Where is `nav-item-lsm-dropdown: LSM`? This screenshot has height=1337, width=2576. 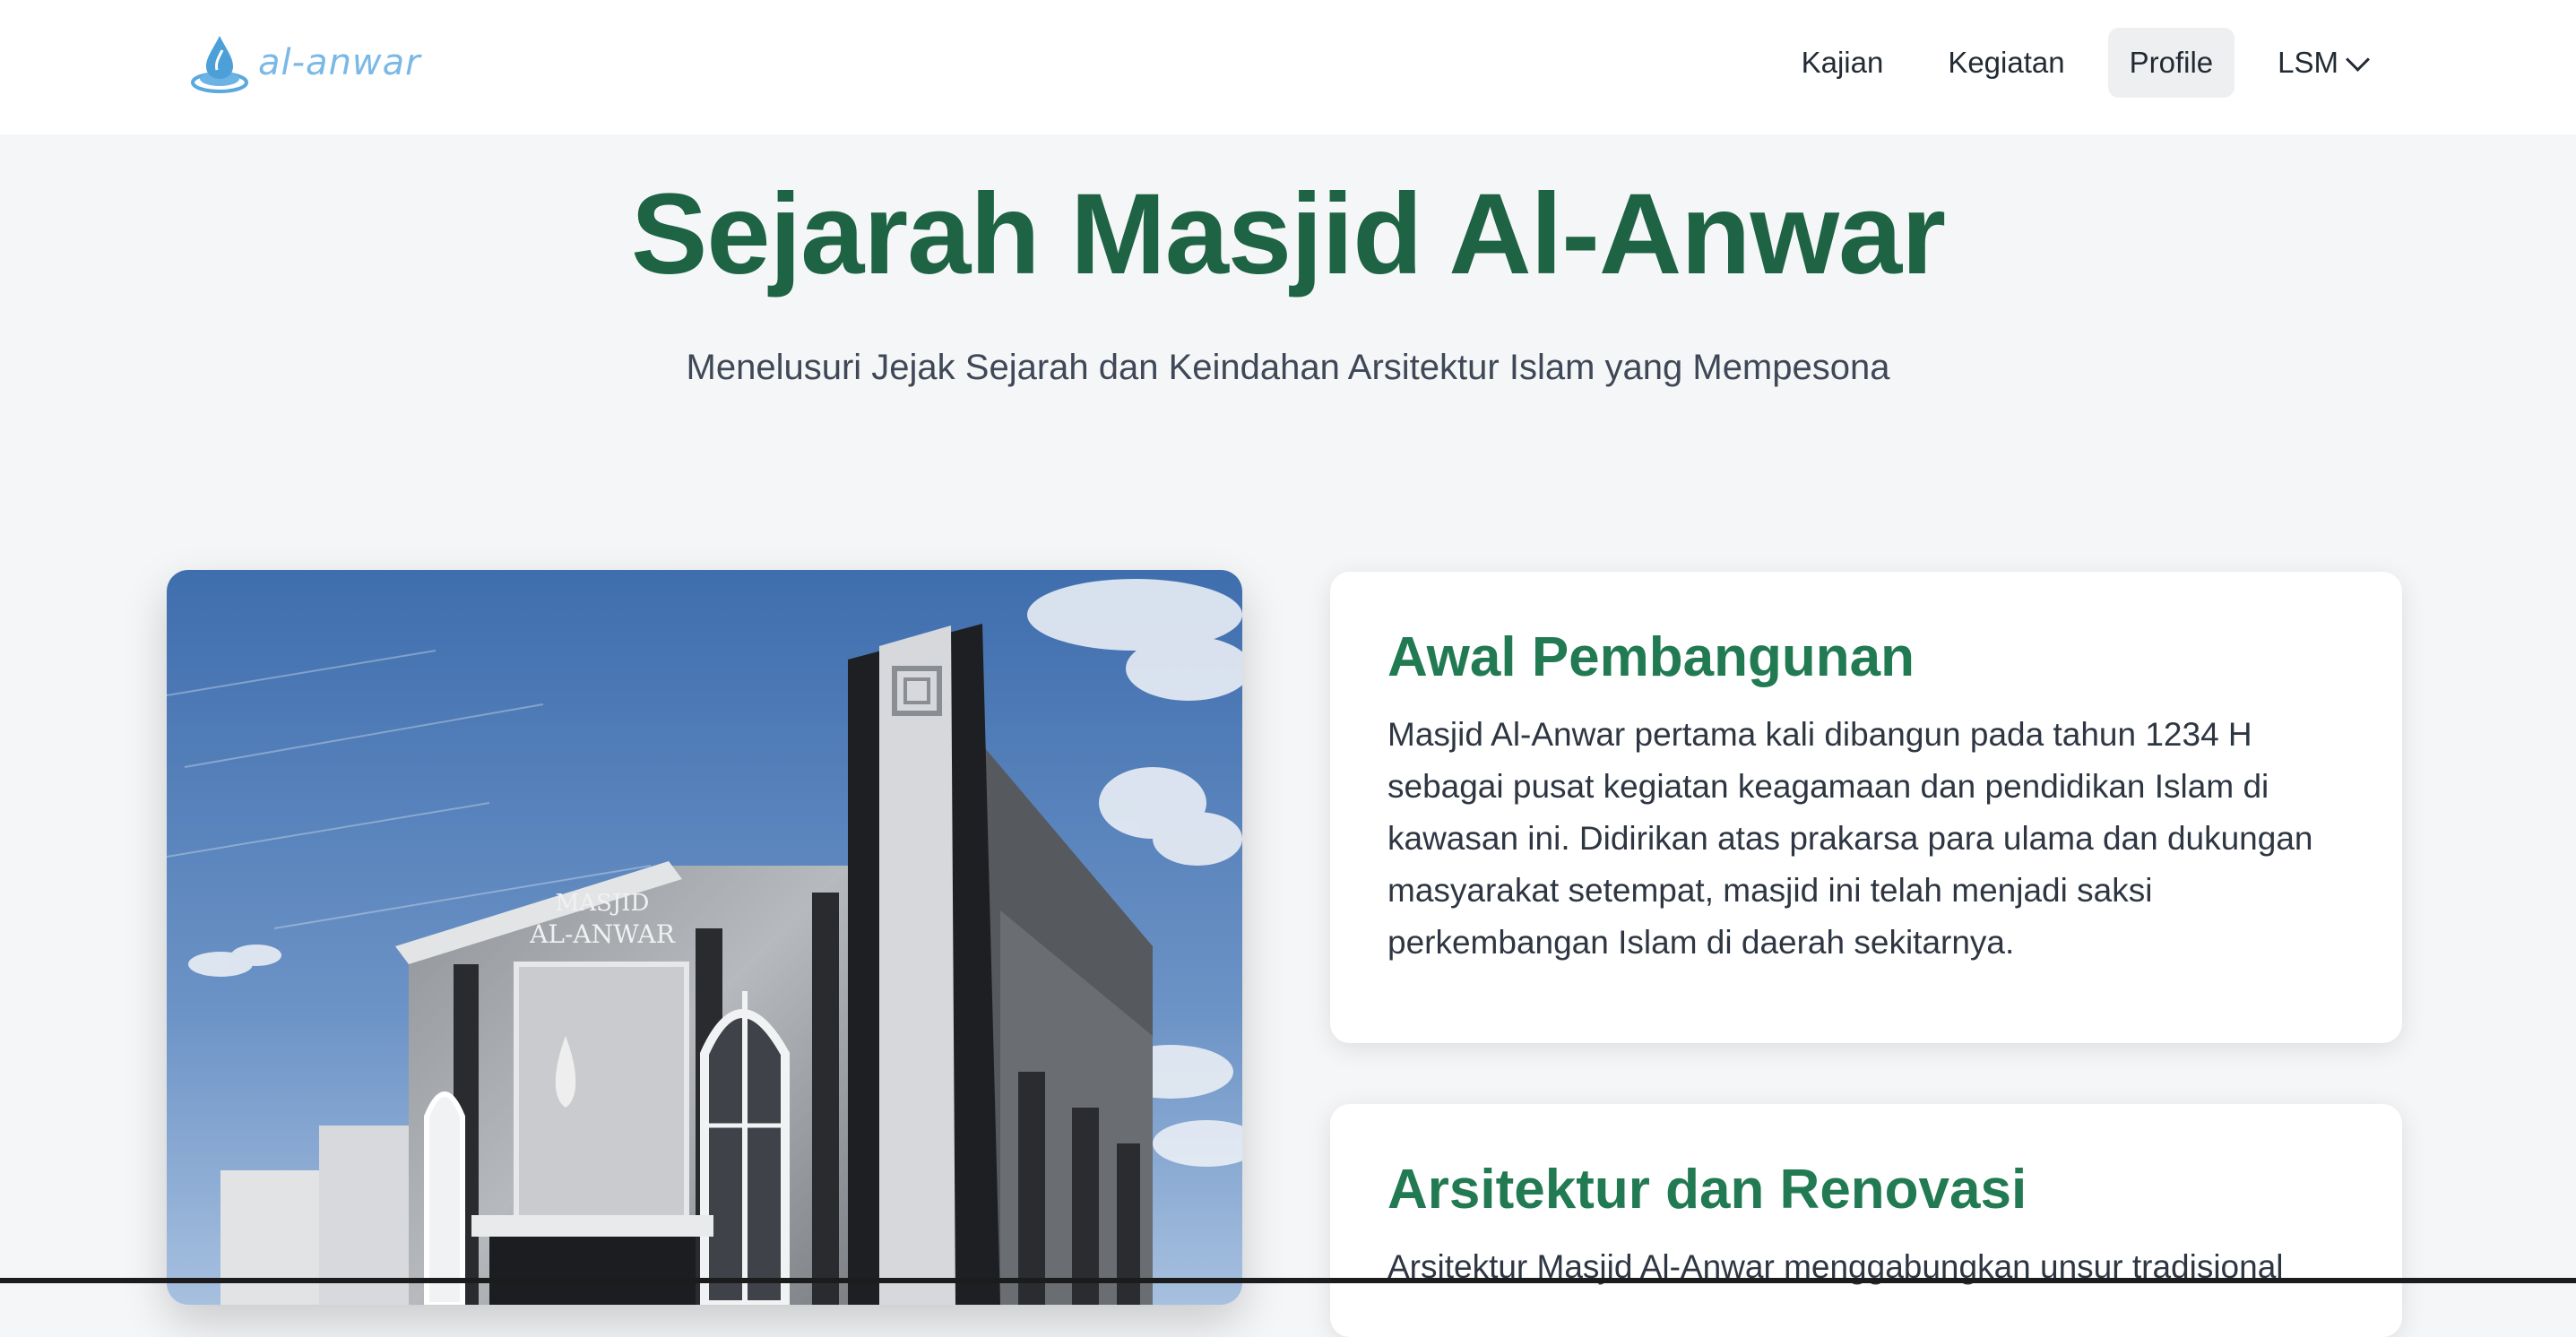
nav-item-lsm-dropdown: LSM is located at coordinates (2322, 63).